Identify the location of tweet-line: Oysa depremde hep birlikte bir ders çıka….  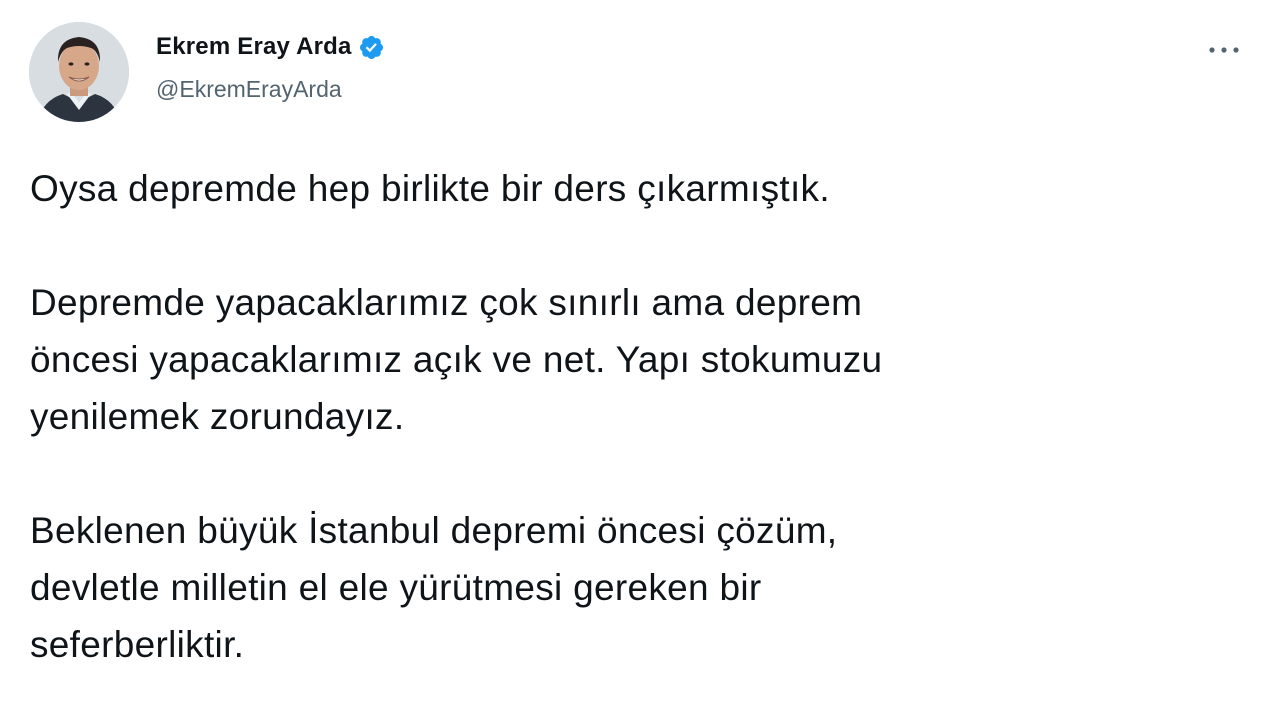
(430, 188).